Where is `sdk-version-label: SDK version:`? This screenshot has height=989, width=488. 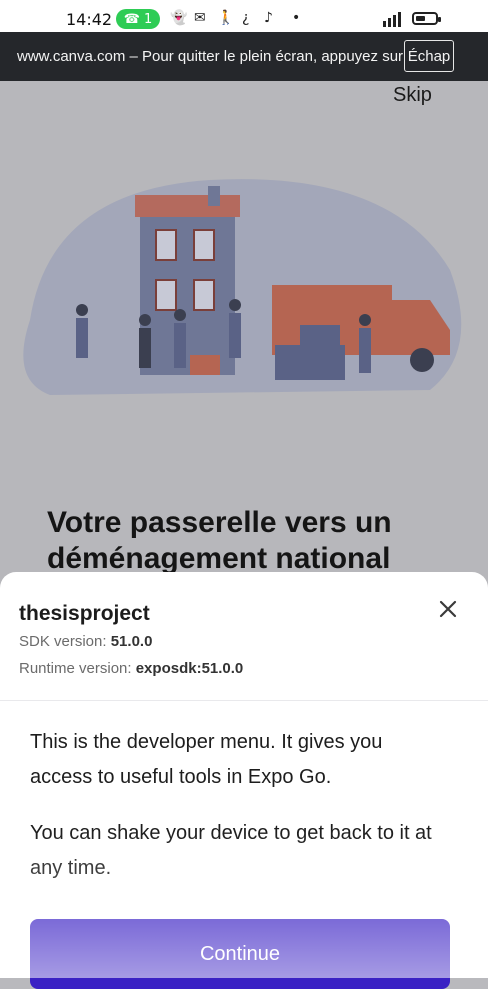 sdk-version-label: SDK version: is located at coordinates (63, 641).